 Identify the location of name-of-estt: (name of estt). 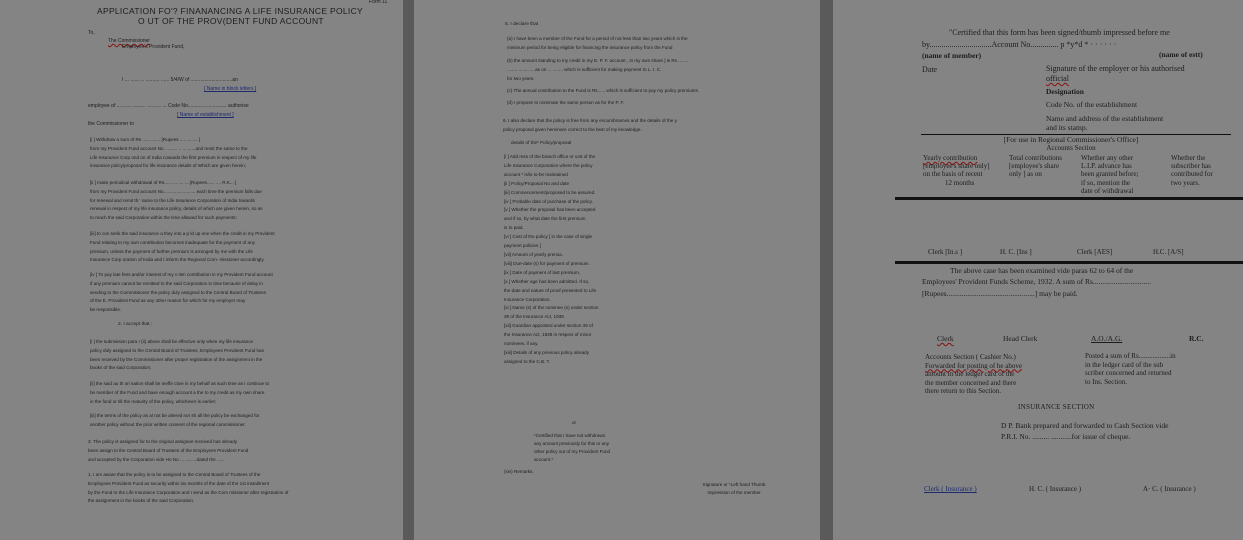
(1181, 54).